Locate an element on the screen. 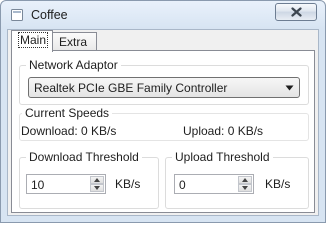 The image size is (326, 240). upload-threshold-up-button is located at coordinates (245, 180).